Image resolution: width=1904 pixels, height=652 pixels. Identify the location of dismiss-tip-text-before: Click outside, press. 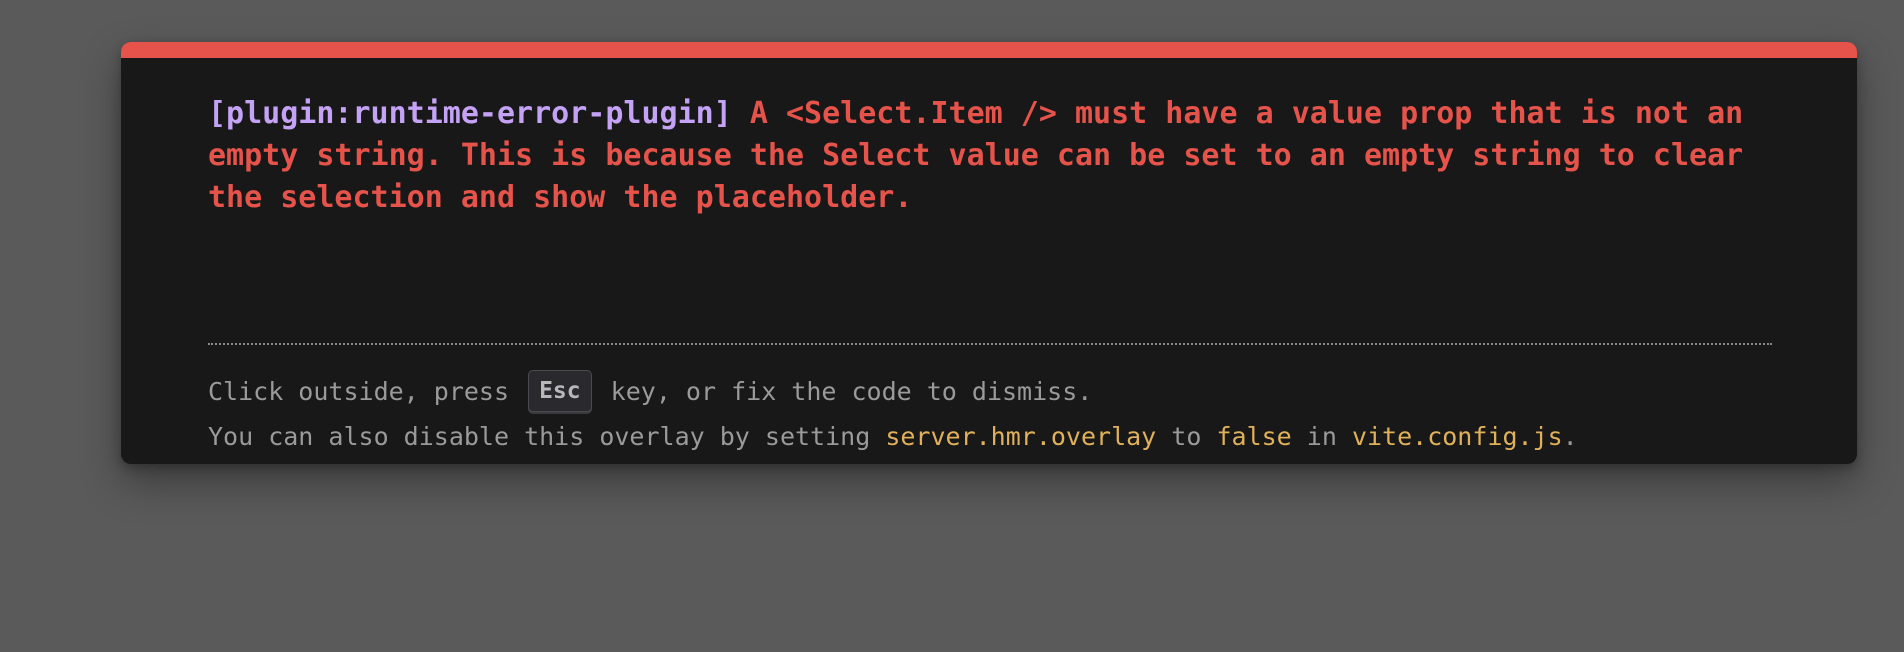
(366, 391).